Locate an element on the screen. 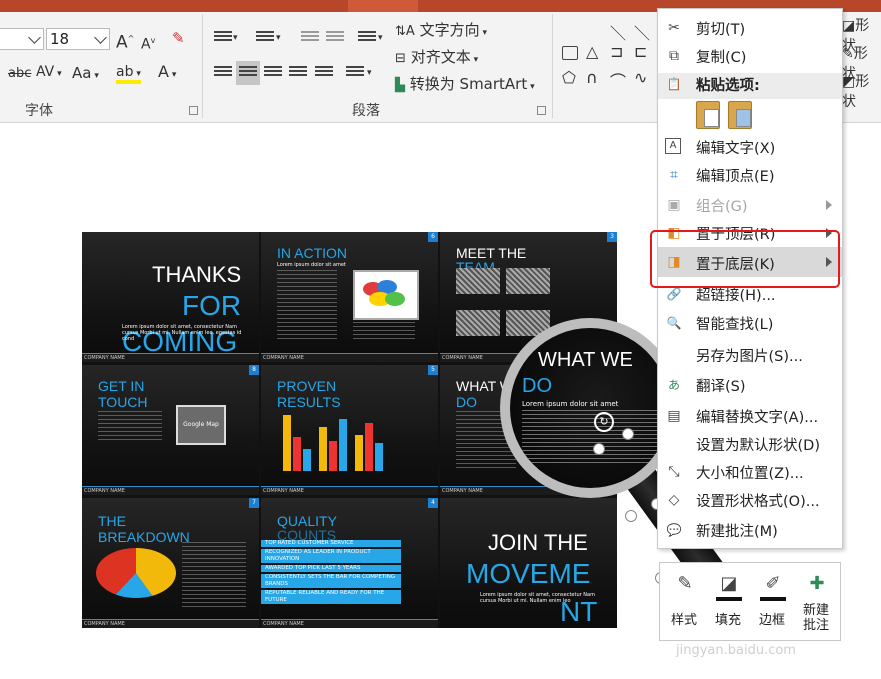 Image resolution: width=881 pixels, height=679 pixels. shrink-font-button: Av is located at coordinates (148, 43).